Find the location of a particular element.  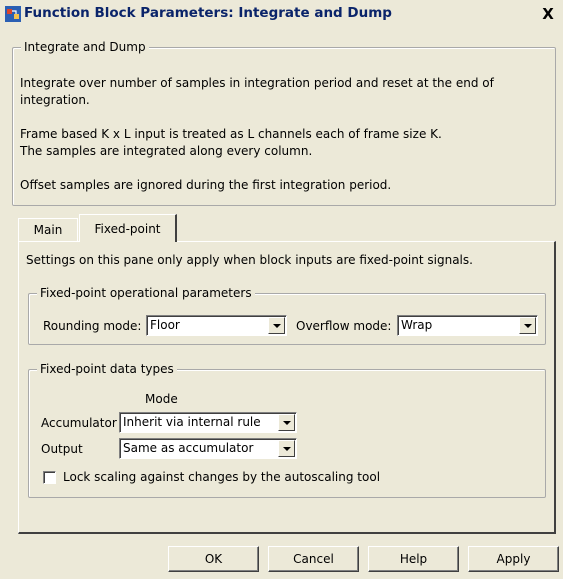

lock-scaling-checkbox is located at coordinates (49, 477).